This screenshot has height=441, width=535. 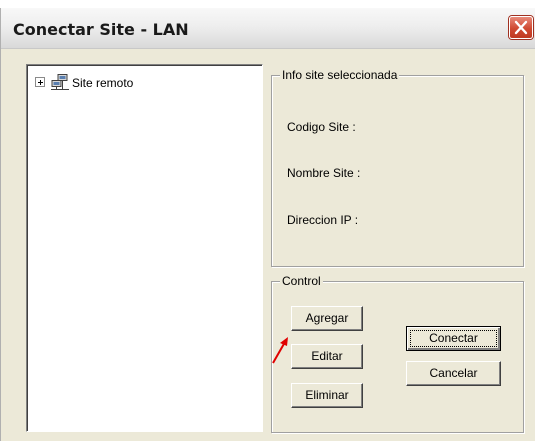 I want to click on conectar-button-label: Conectar, so click(x=453, y=338).